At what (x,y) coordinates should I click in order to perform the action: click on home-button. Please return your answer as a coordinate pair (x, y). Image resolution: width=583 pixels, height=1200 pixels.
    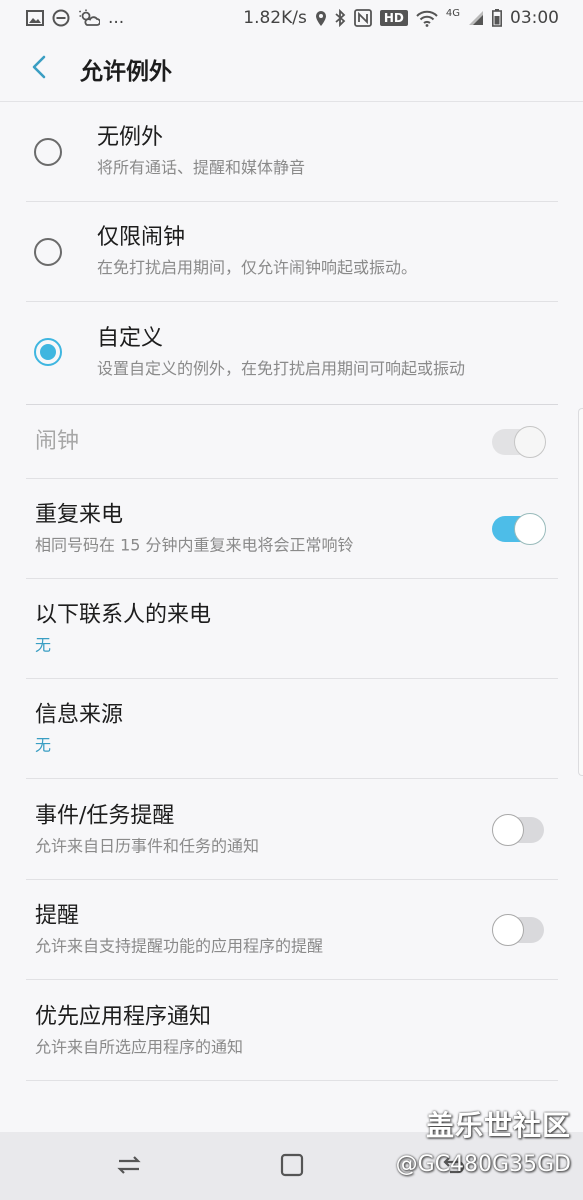
    Looking at the image, I should click on (292, 1167).